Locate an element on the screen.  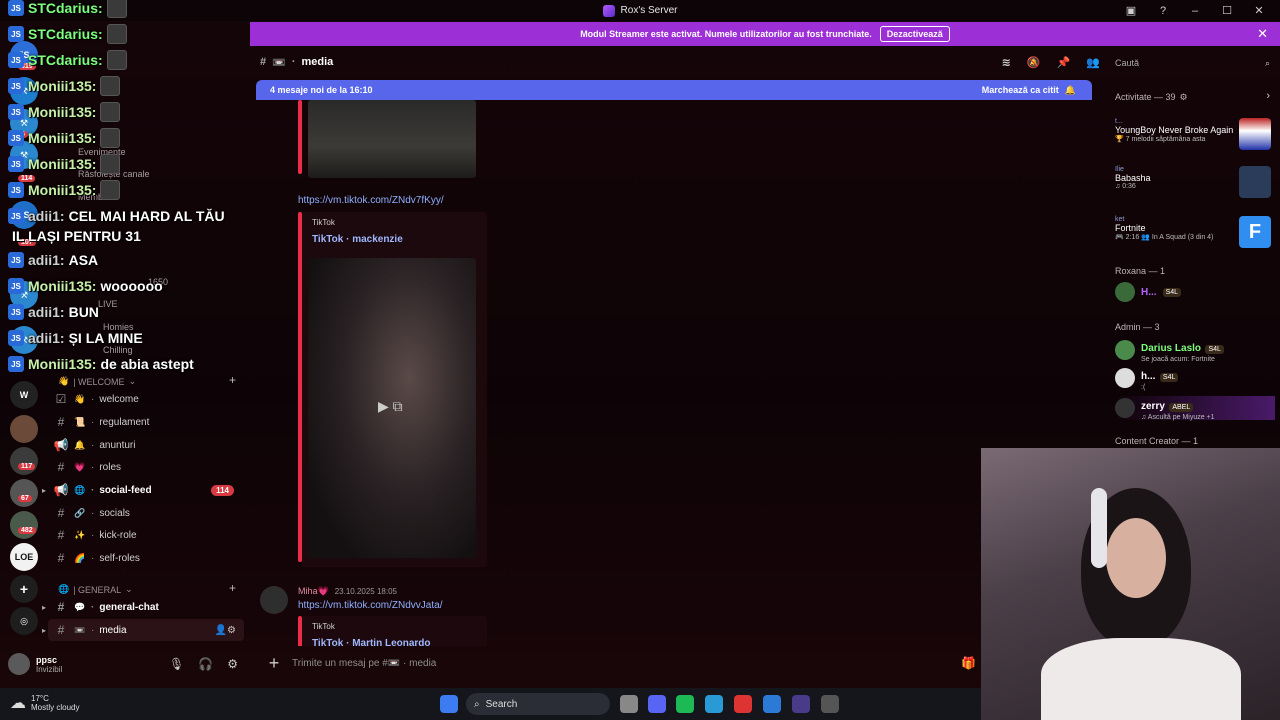
minimize-button: – is located at coordinates (1195, 11).